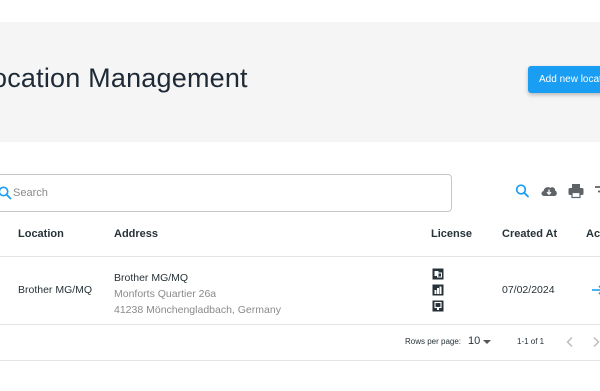  Describe the element at coordinates (300, 11) in the screenshot. I see `top-band` at that location.